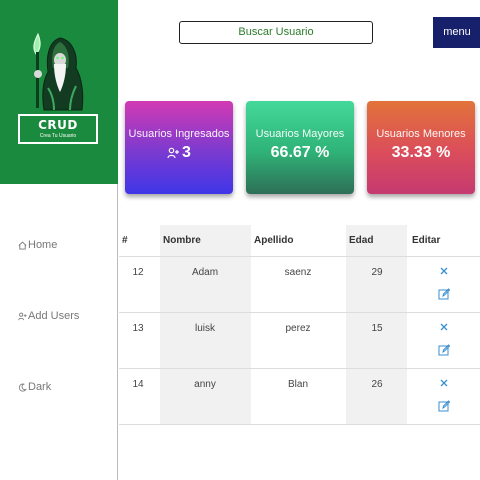 The width and height of the screenshot is (480, 480). Describe the element at coordinates (138, 328) in the screenshot. I see `cell-id: 13` at that location.